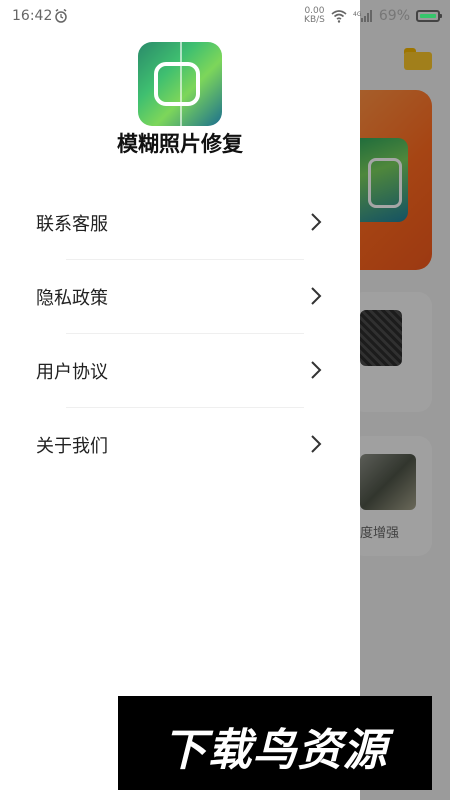 Image resolution: width=450 pixels, height=800 pixels. What do you see at coordinates (180, 223) in the screenshot?
I see `menu-item-contact-support: 联系客服` at bounding box center [180, 223].